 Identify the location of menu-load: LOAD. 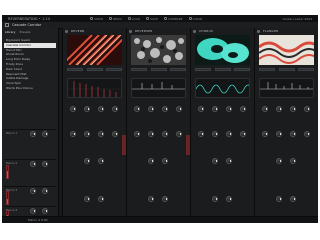
(133, 19).